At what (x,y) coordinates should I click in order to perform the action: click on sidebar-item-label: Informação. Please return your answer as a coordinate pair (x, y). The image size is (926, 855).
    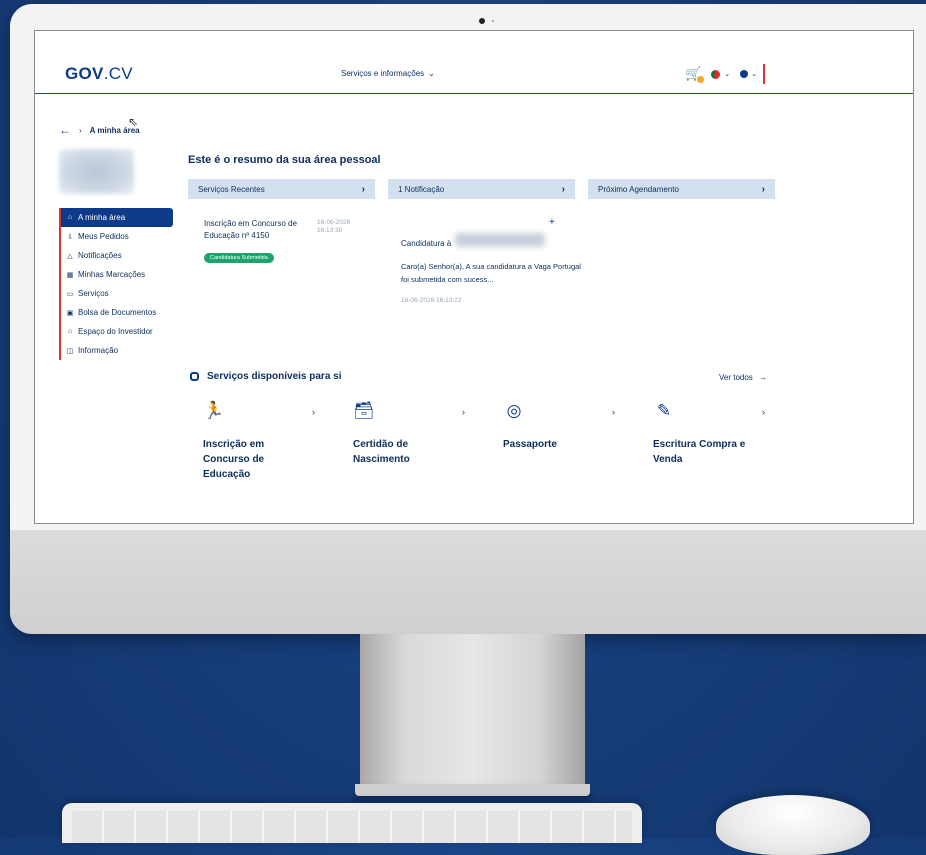
    Looking at the image, I should click on (98, 350).